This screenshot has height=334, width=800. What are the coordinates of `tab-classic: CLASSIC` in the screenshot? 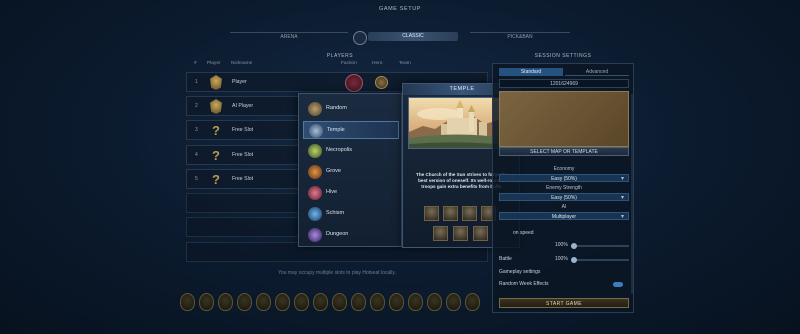 It's located at (413, 36).